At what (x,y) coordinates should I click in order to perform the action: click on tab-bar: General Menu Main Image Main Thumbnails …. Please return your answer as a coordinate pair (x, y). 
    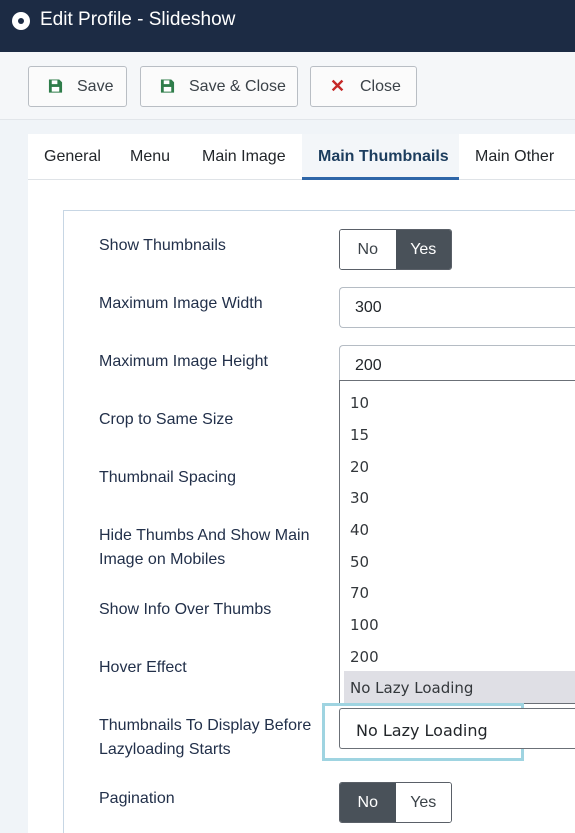
    Looking at the image, I should click on (301, 157).